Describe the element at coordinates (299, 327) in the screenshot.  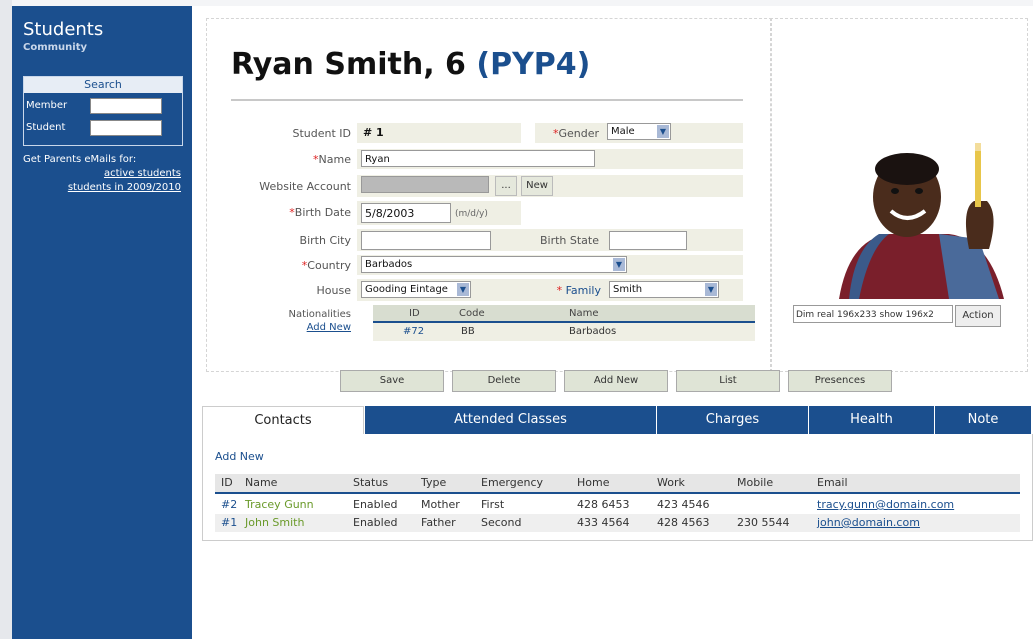
I see `add-nationality-link: Add New` at that location.